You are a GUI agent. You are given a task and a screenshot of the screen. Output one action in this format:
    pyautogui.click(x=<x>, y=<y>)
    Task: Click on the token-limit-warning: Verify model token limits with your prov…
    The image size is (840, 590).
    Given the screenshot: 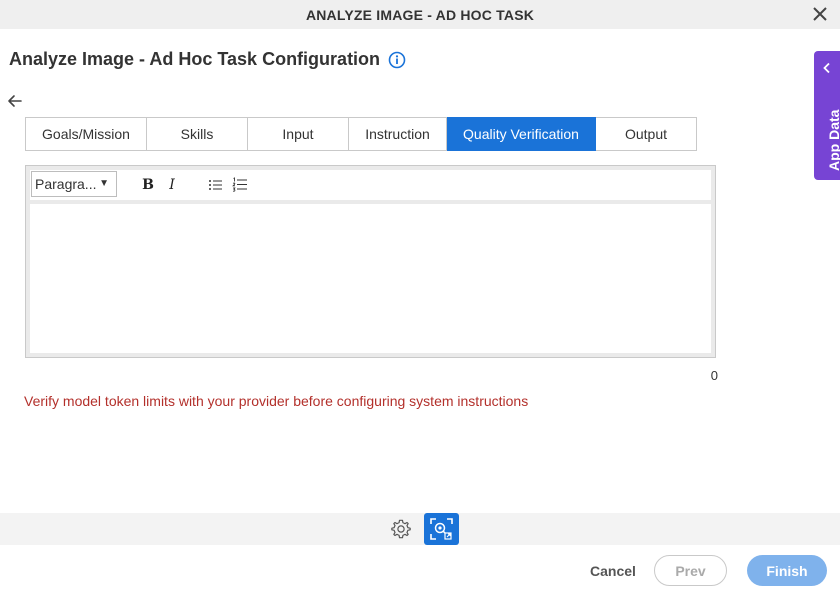 What is the action you would take?
    pyautogui.click(x=276, y=401)
    